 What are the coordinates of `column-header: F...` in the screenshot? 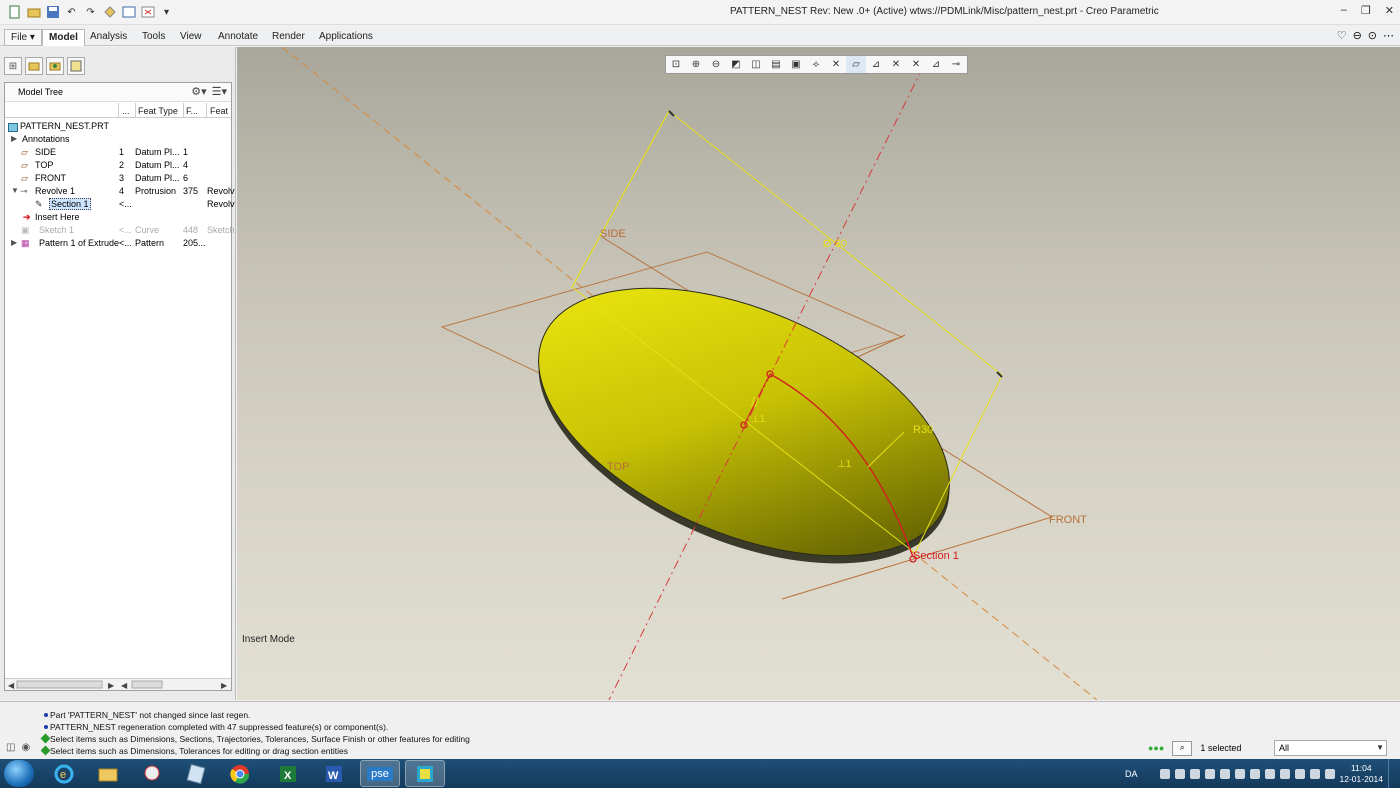 It's located at (192, 111).